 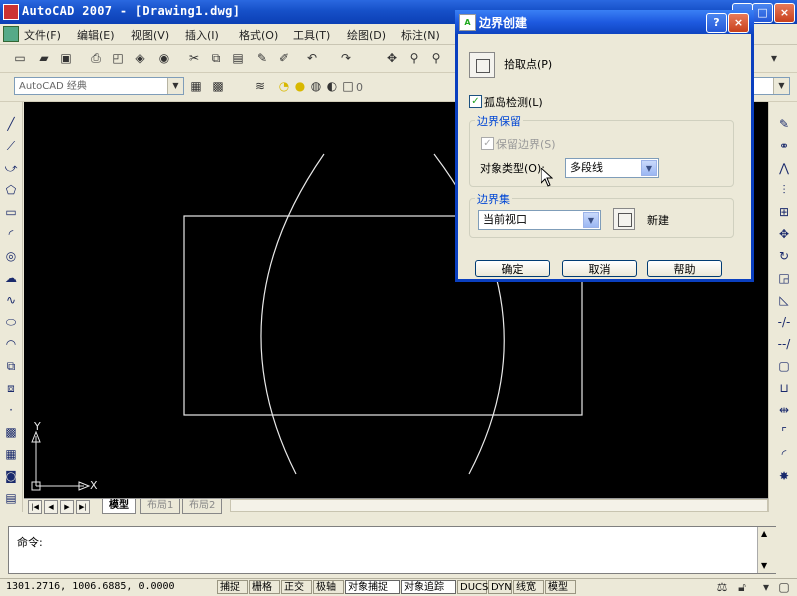 What do you see at coordinates (784, 13) in the screenshot?
I see `close-button: ×` at bounding box center [784, 13].